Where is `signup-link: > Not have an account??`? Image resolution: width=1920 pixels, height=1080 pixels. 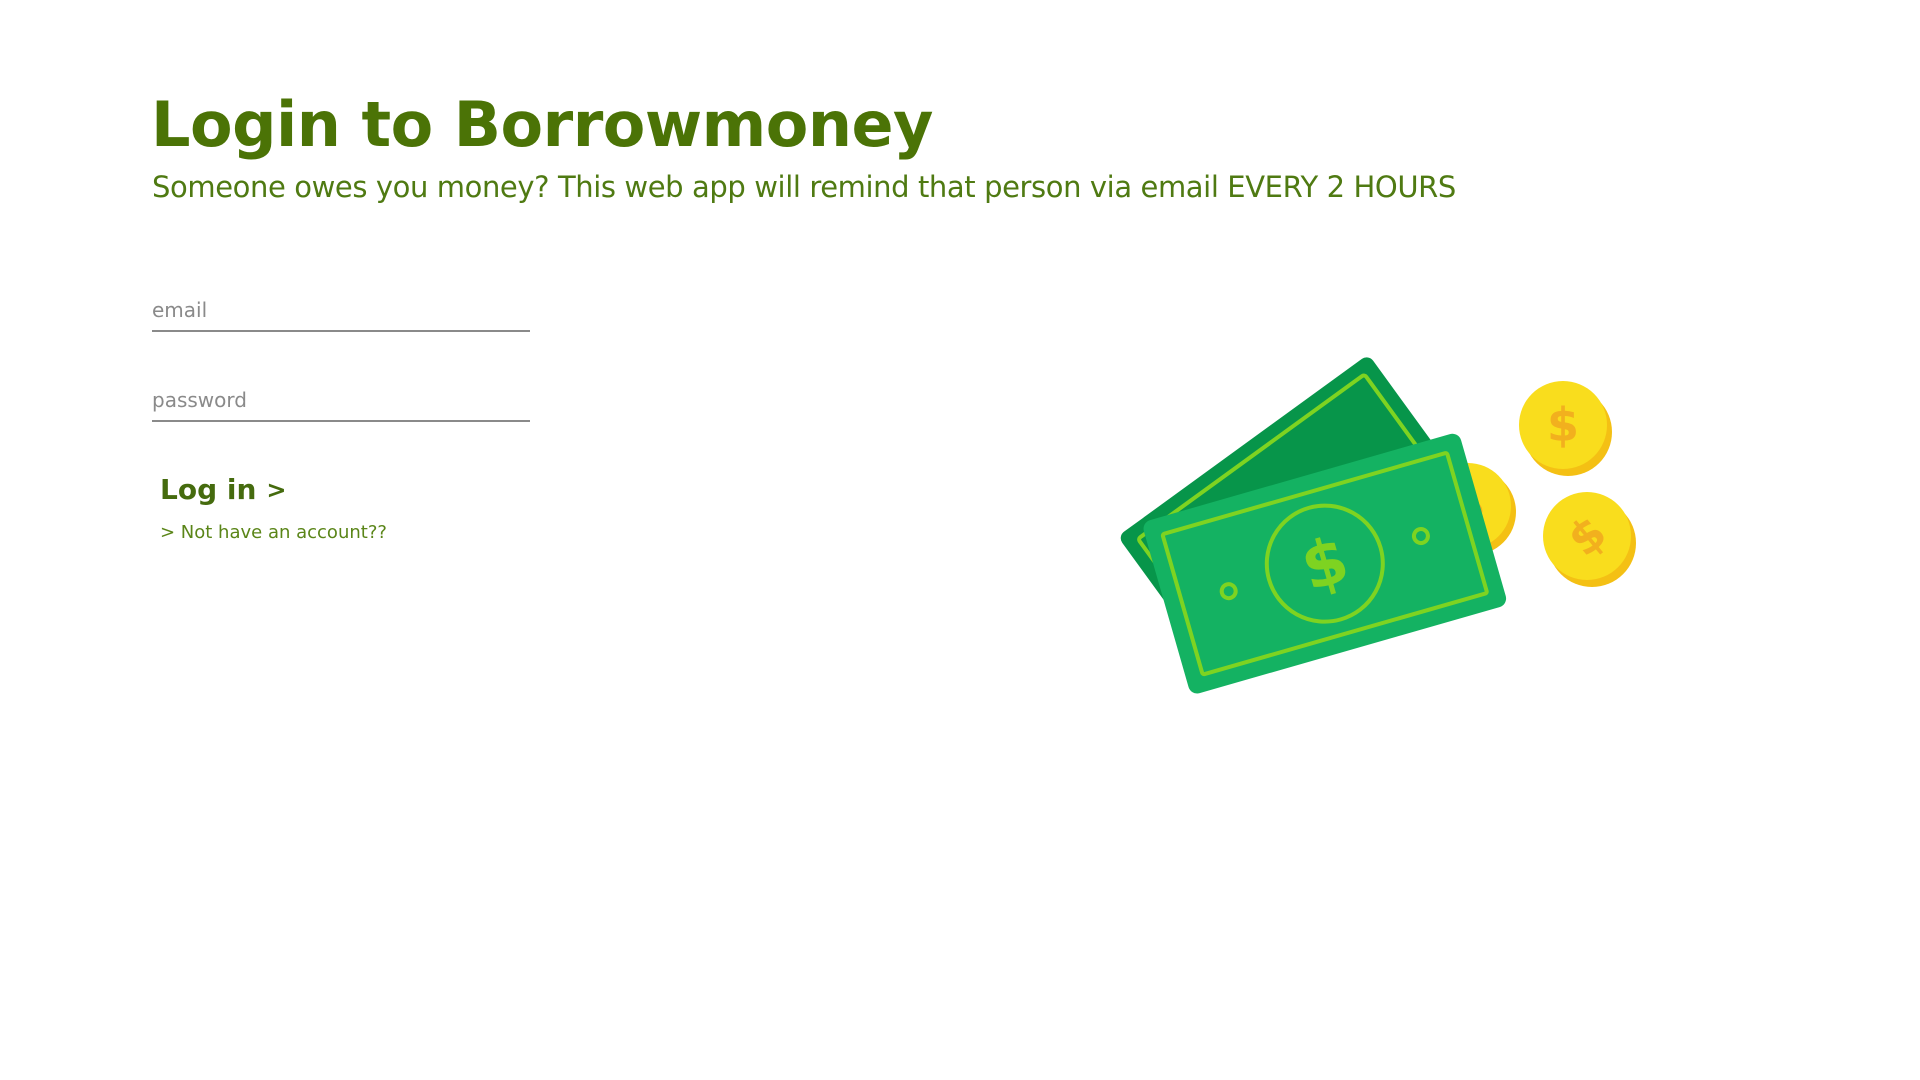 signup-link: > Not have an account?? is located at coordinates (273, 532).